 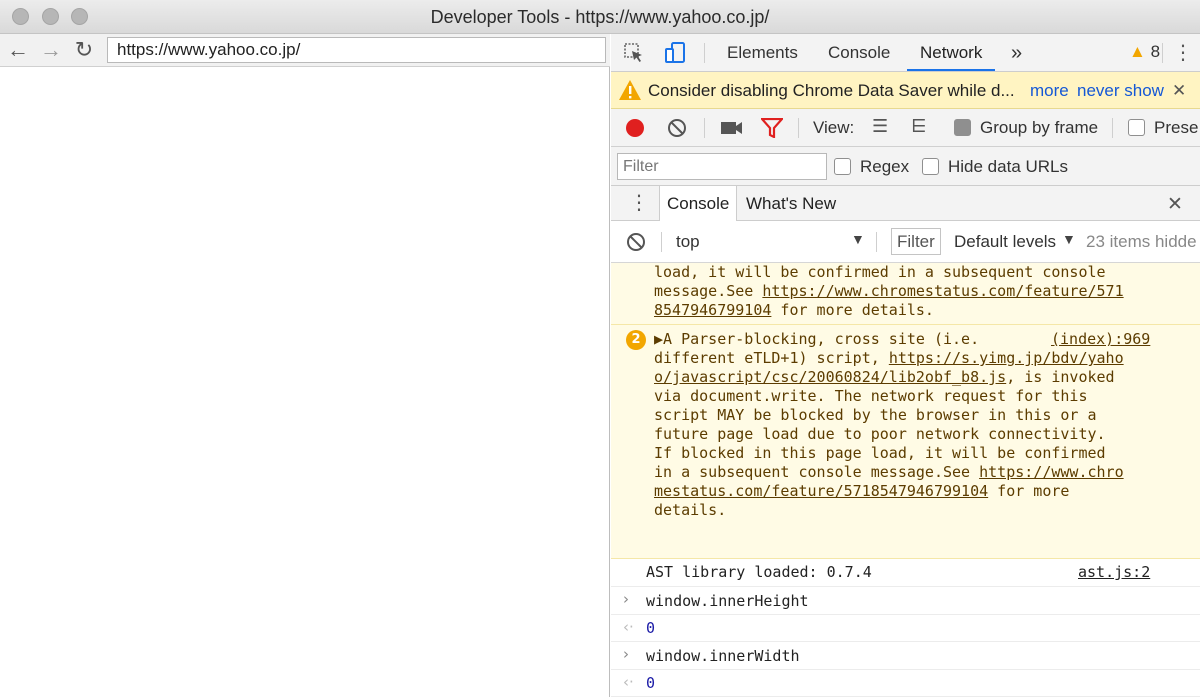 I want to click on clear-console-icon, so click(x=636, y=242).